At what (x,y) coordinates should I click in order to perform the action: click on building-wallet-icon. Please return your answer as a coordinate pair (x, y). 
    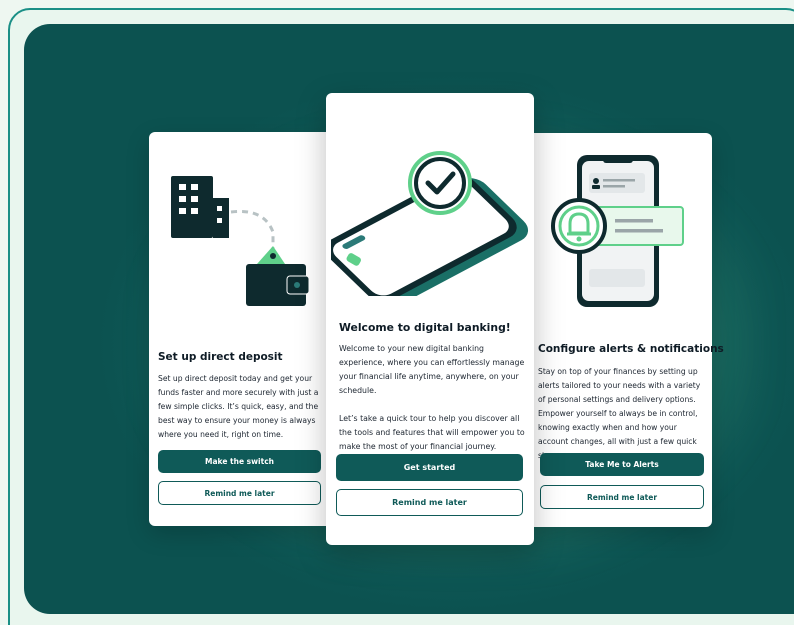
    Looking at the image, I should click on (240, 241).